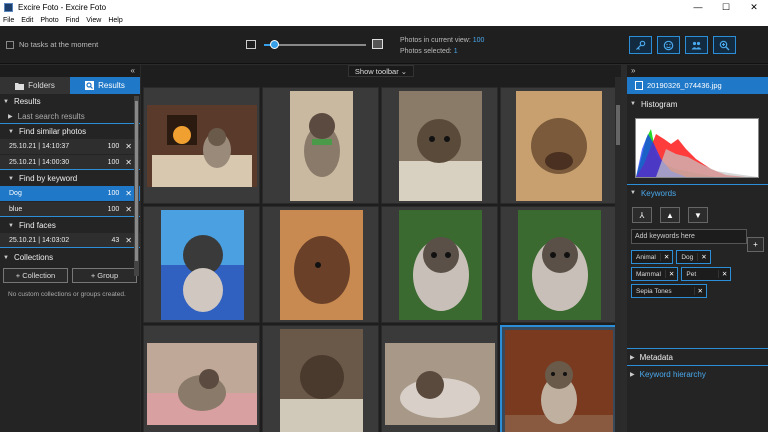 This screenshot has height=432, width=768. Describe the element at coordinates (115, 20) in the screenshot. I see `menu-help: Help` at that location.